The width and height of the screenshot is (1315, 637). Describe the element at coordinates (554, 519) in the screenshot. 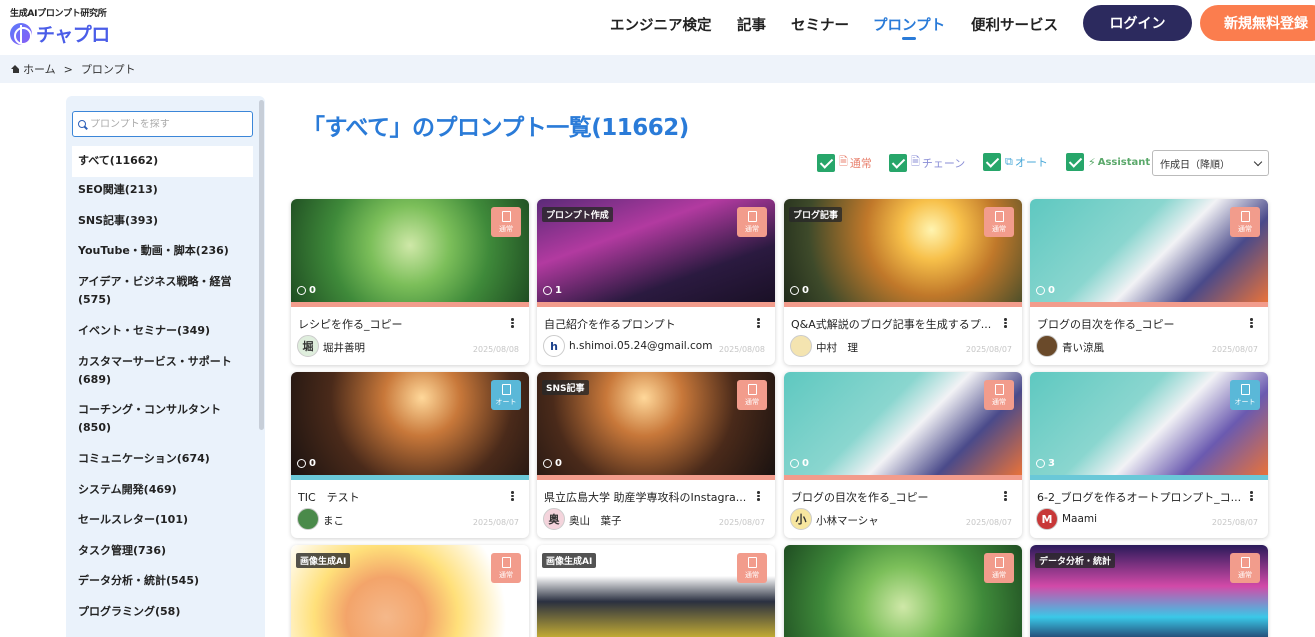

I see `author-avatar: 奥` at that location.